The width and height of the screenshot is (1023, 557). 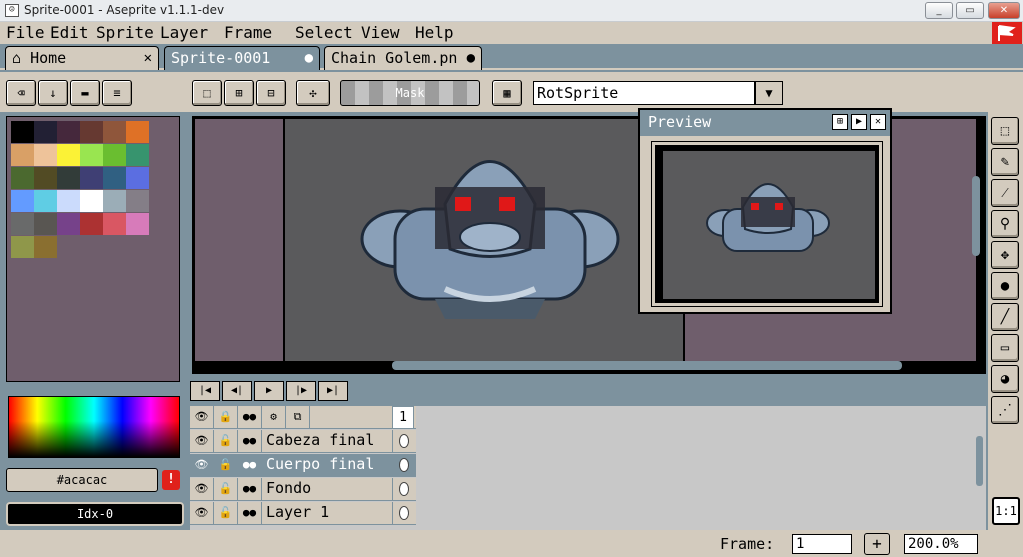 I want to click on next-frame-icon: |▶, so click(x=301, y=391).